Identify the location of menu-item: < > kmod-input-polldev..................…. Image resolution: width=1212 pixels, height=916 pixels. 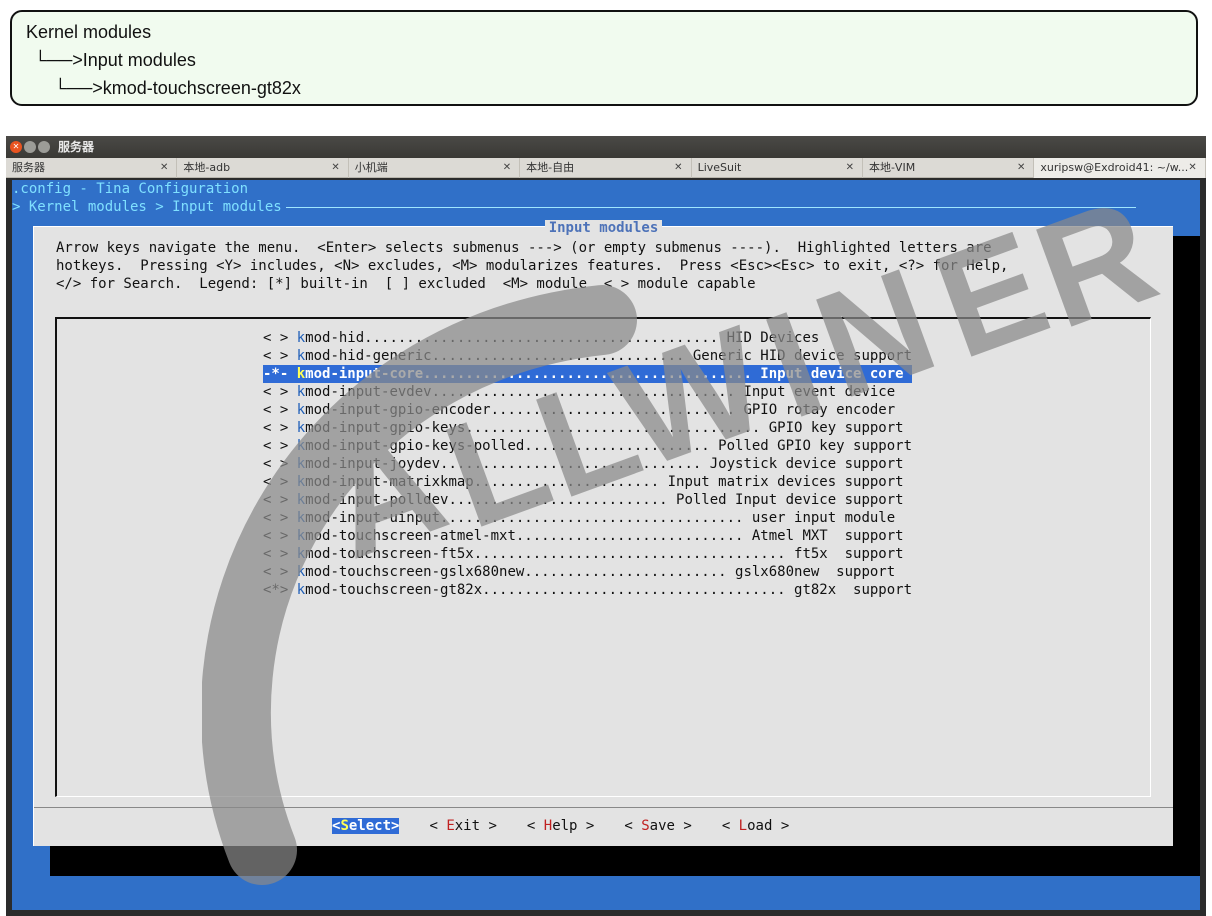
(587, 500).